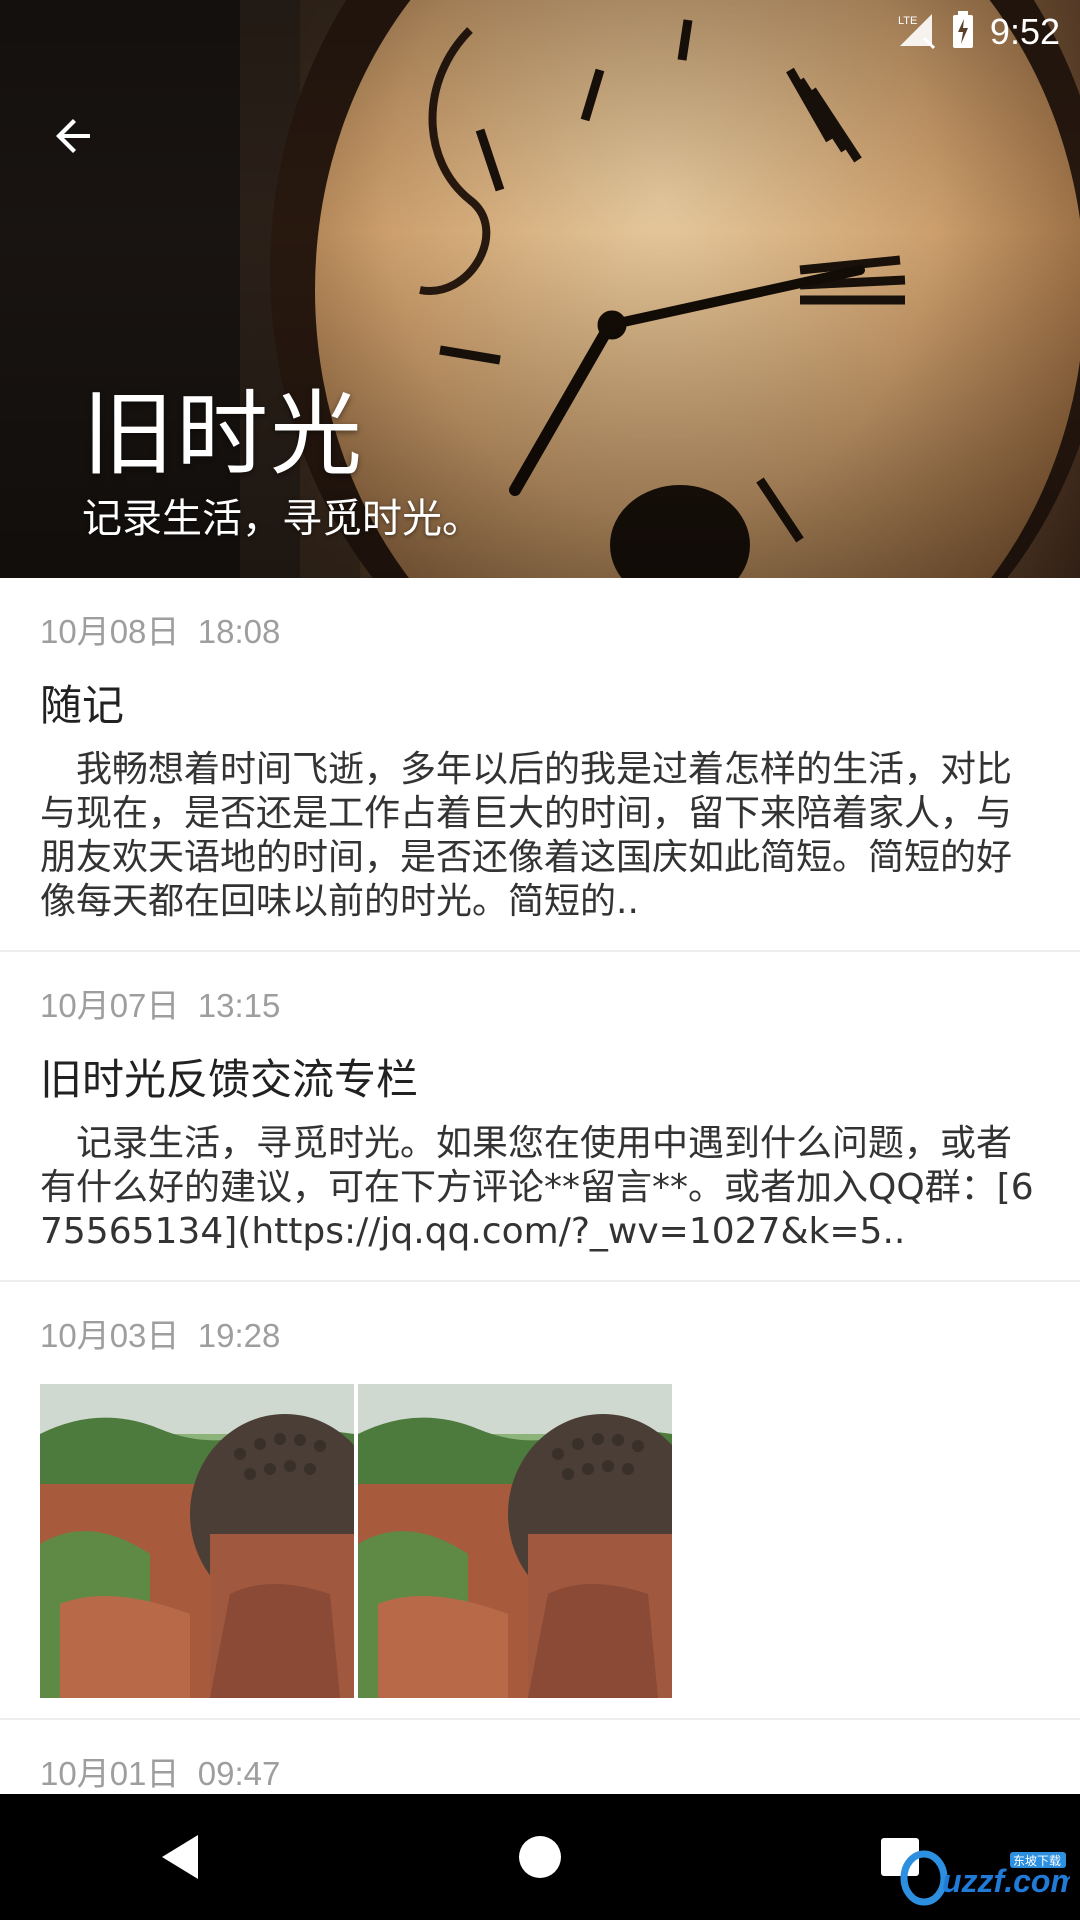 Image resolution: width=1080 pixels, height=1920 pixels. Describe the element at coordinates (540, 990) in the screenshot. I see `post-date: 10月07日 13:15` at that location.